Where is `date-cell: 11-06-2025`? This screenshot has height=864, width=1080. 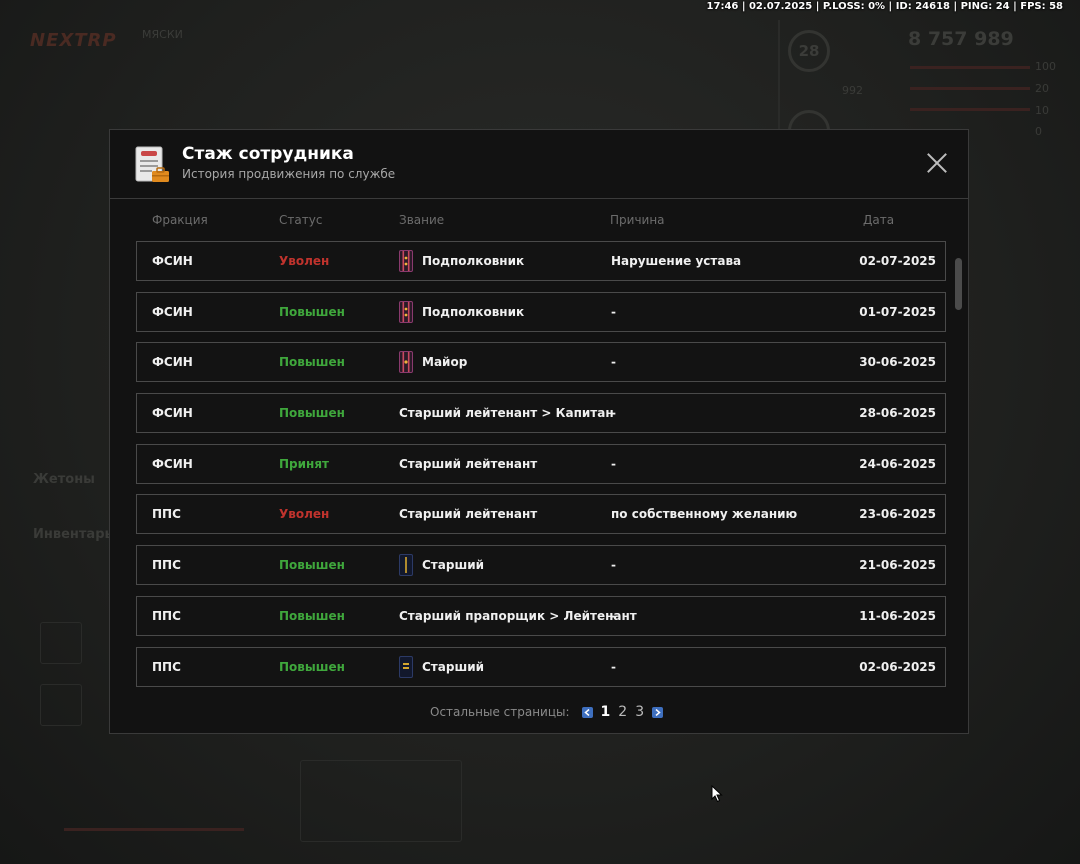 date-cell: 11-06-2025 is located at coordinates (897, 615).